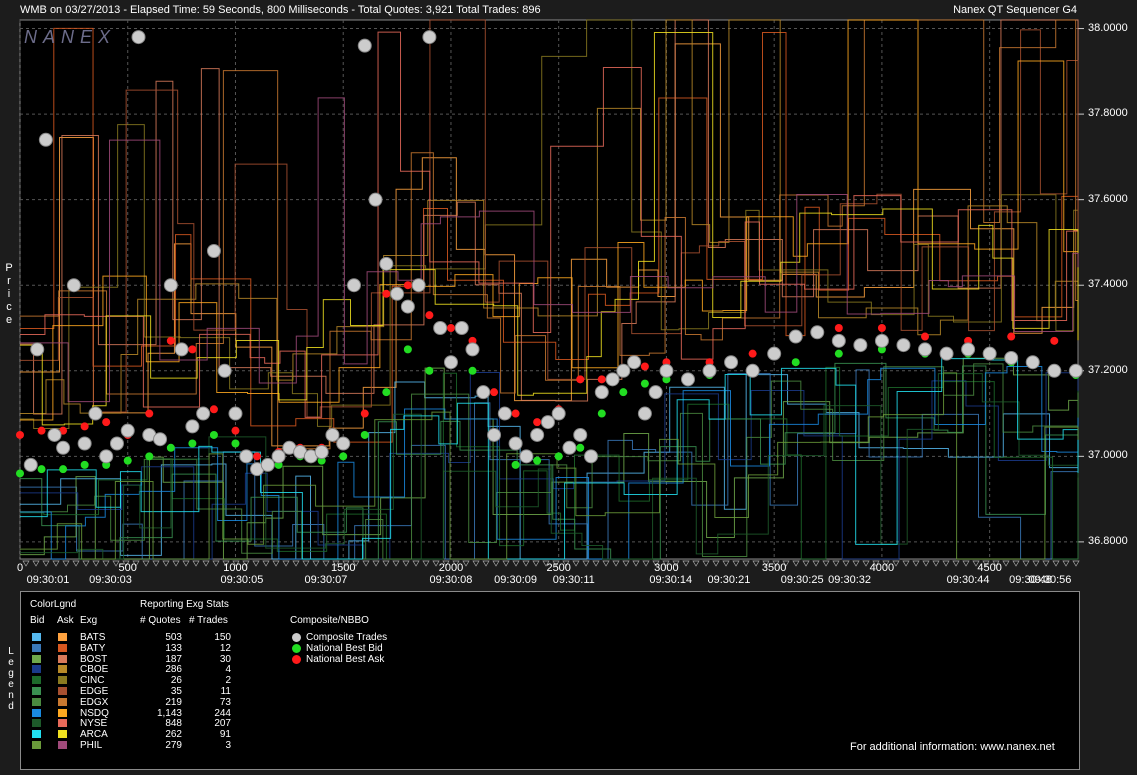 The height and width of the screenshot is (775, 1137). I want to click on y-axis-label-char: e, so click(9, 320).